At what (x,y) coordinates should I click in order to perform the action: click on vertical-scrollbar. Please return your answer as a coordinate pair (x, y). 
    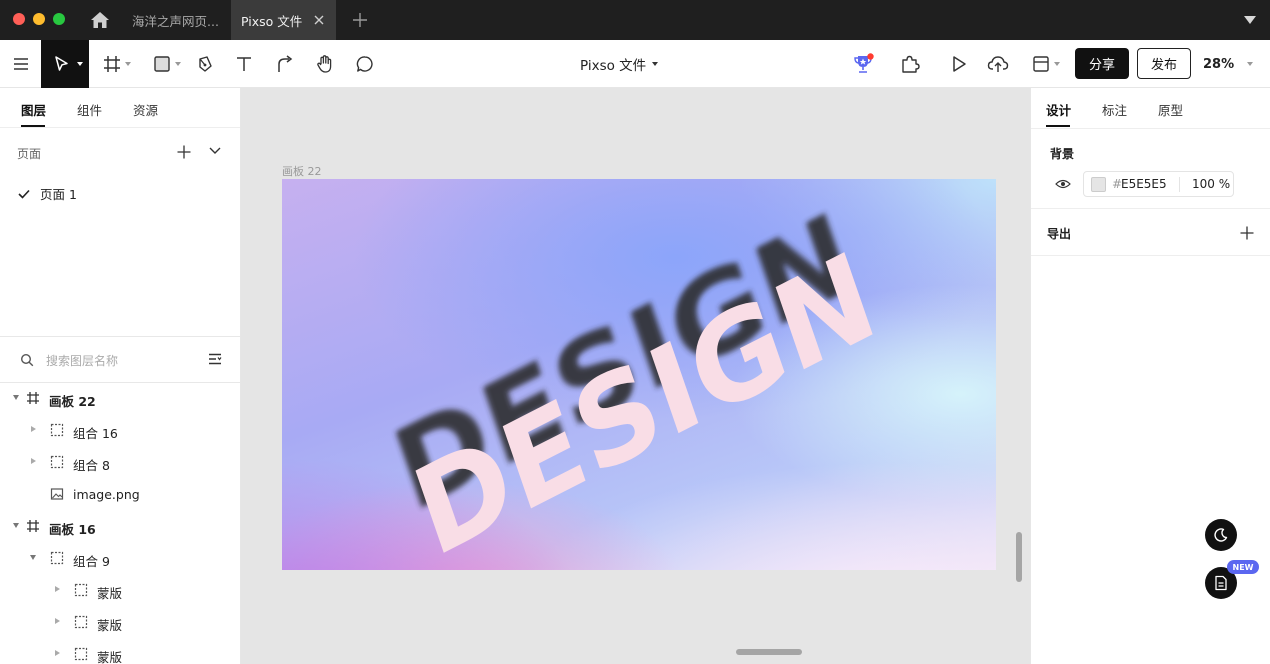
    Looking at the image, I should click on (1019, 557).